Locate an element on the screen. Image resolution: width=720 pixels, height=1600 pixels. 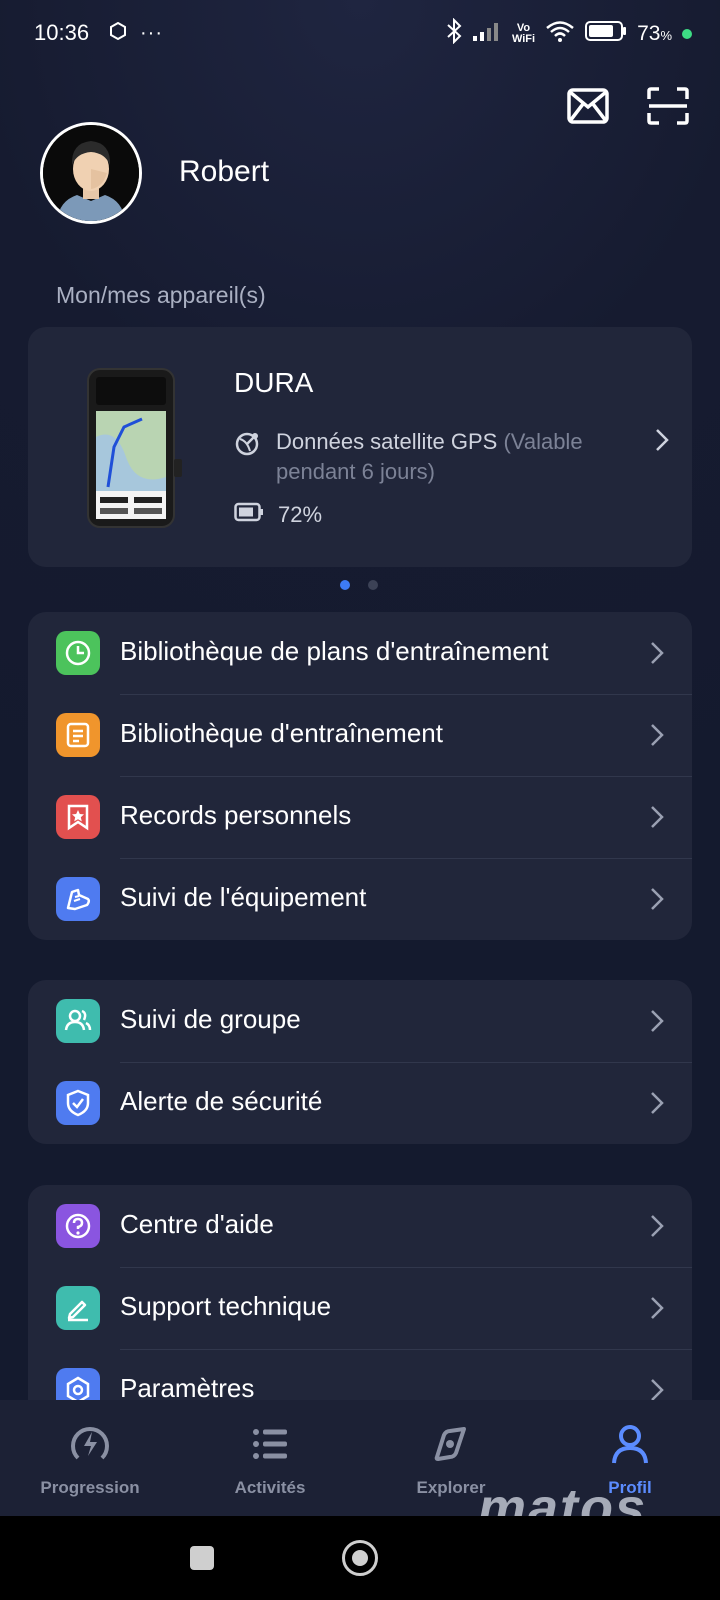
menu-item-workout-library: Bibliothèque d'entraînement is located at coordinates (360, 735).